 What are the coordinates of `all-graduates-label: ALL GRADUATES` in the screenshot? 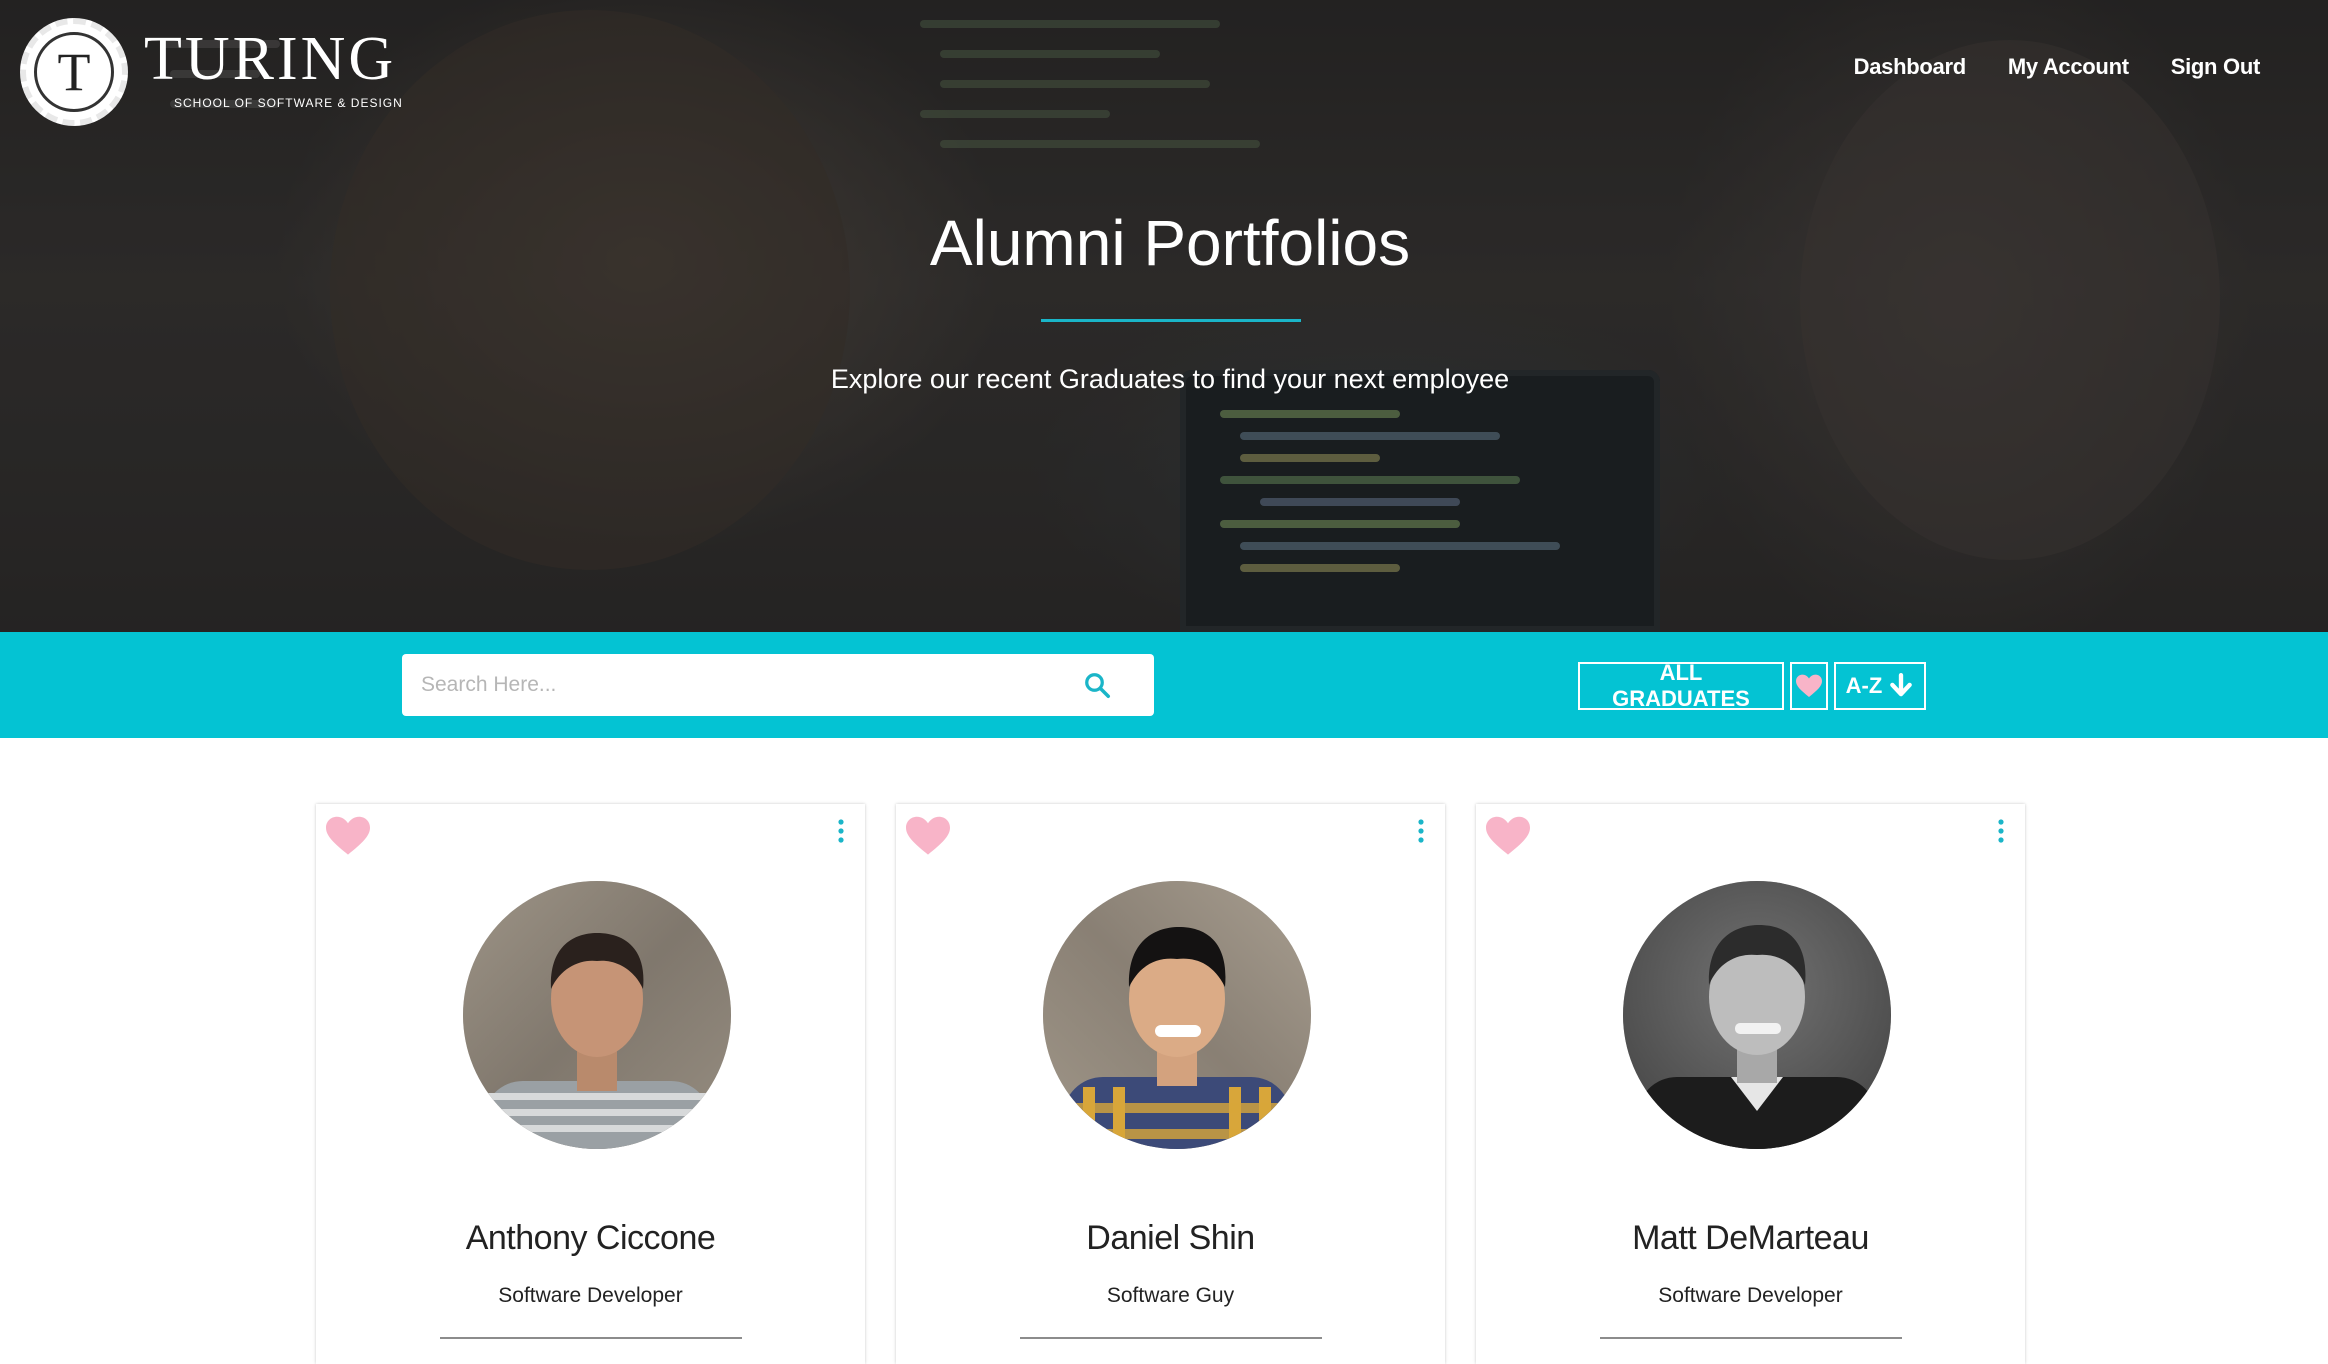 It's located at (1681, 685).